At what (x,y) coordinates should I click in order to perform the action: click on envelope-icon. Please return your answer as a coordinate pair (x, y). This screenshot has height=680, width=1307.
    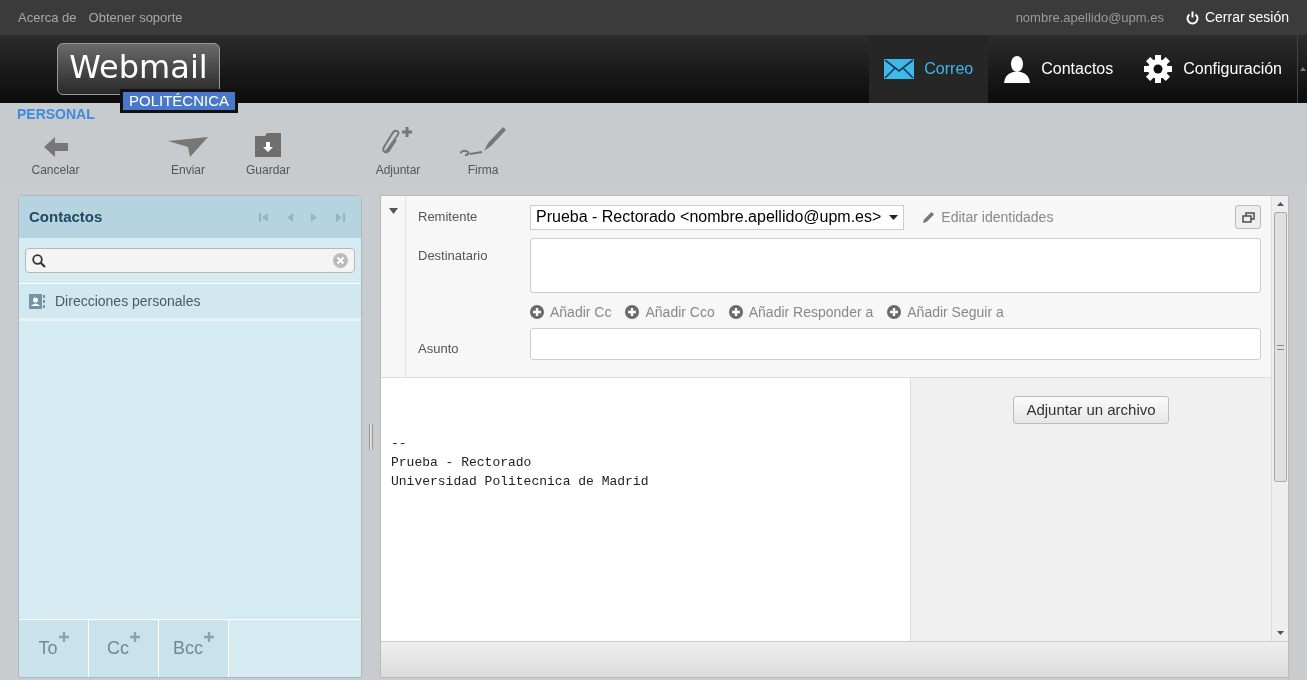
    Looking at the image, I should click on (899, 69).